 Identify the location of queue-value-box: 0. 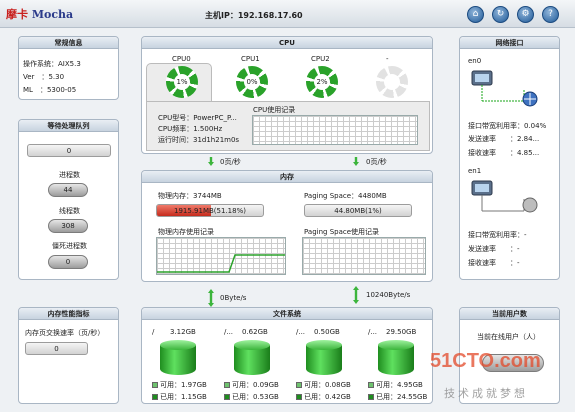
(69, 150).